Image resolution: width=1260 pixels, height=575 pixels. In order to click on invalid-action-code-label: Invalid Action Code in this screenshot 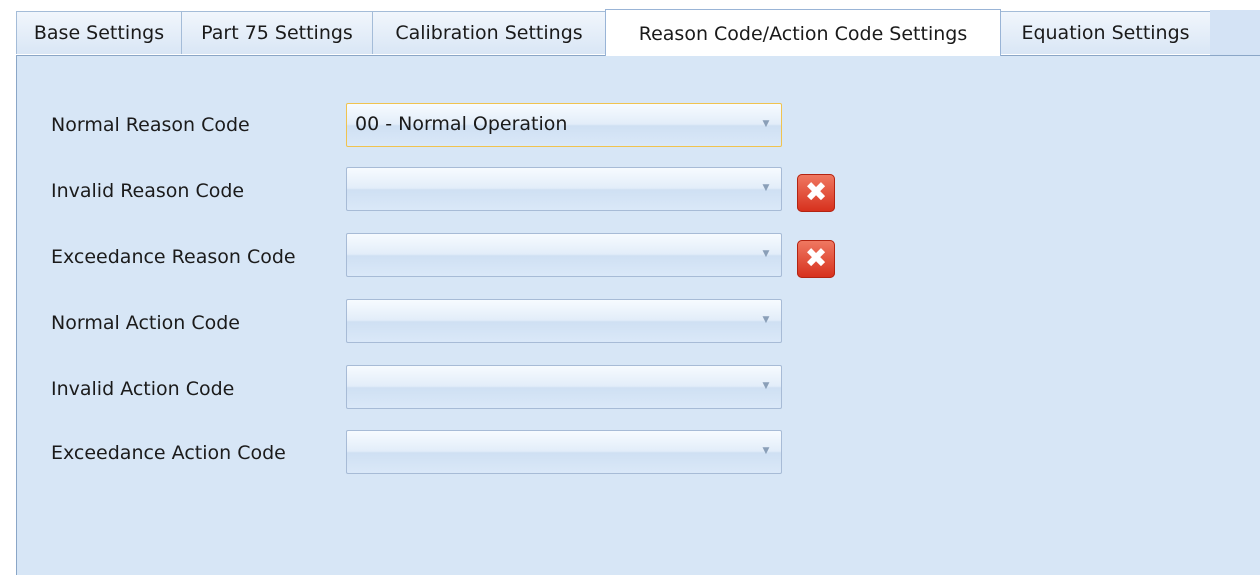, I will do `click(143, 389)`.